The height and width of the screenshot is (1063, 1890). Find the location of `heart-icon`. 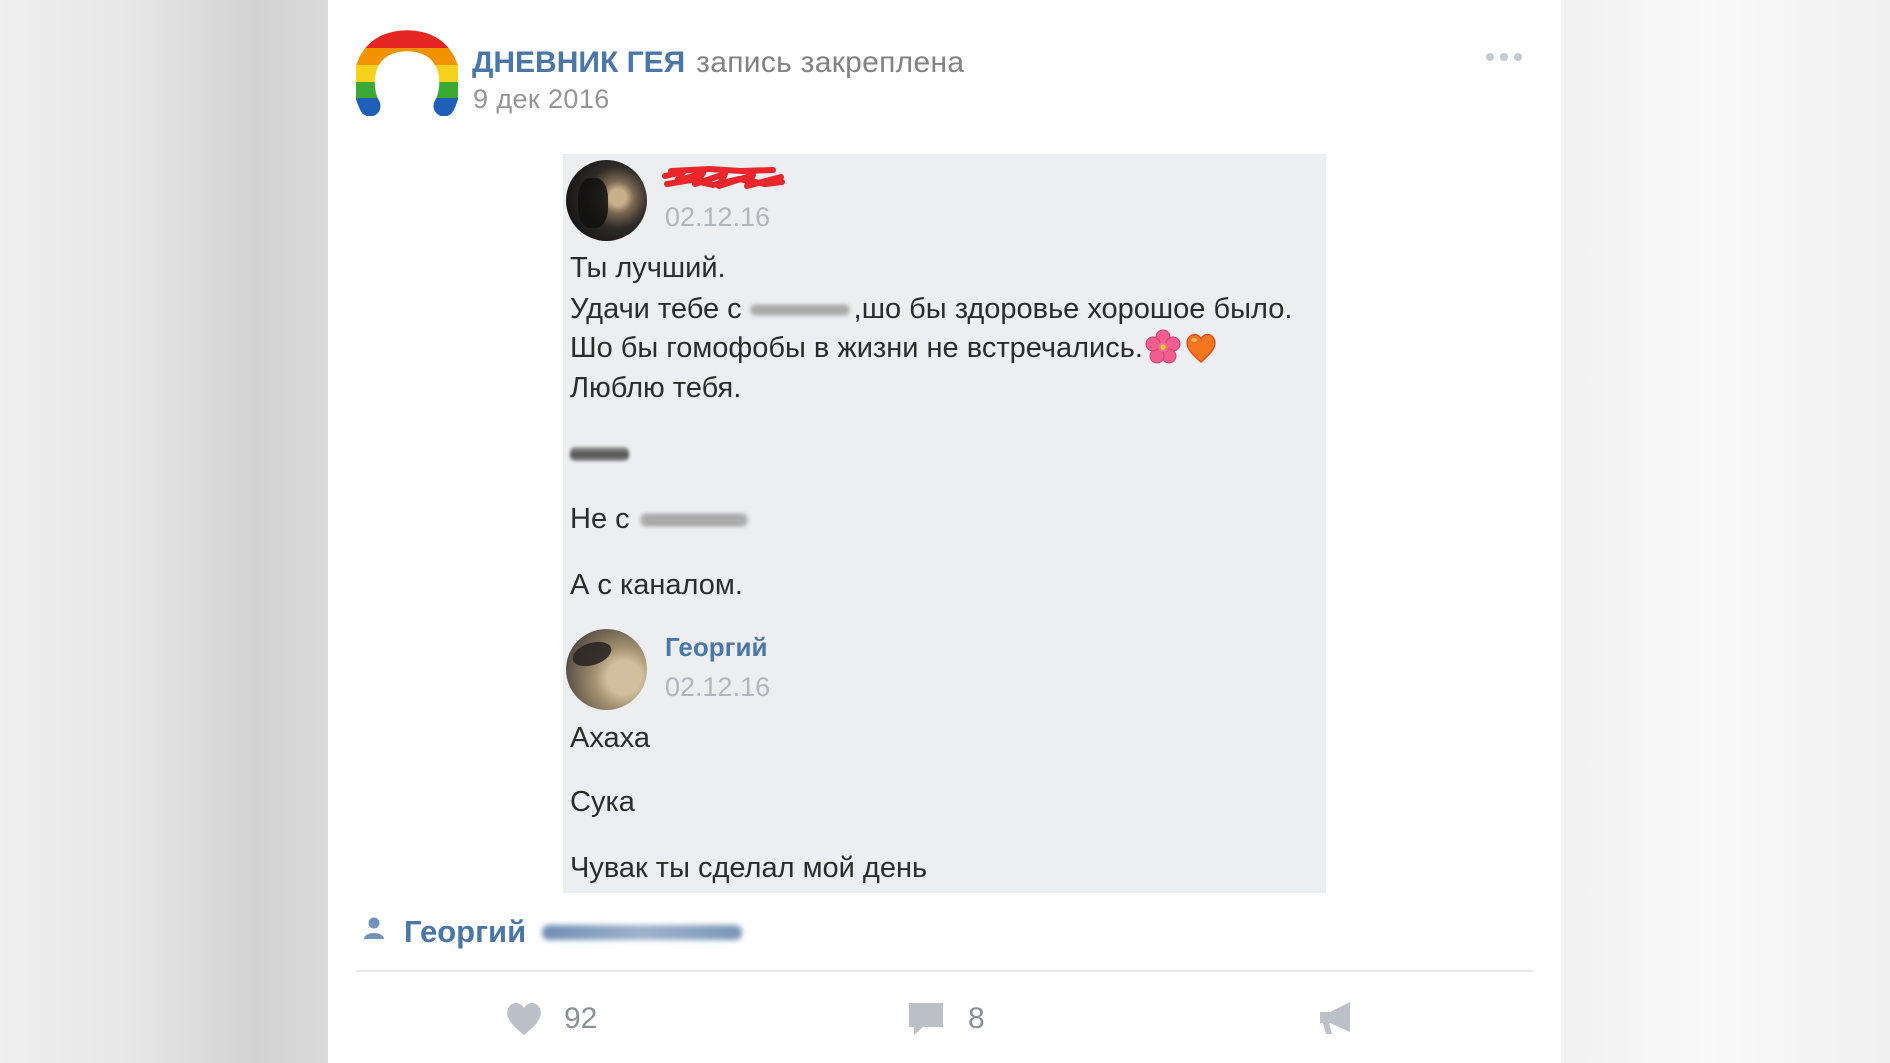

heart-icon is located at coordinates (524, 1018).